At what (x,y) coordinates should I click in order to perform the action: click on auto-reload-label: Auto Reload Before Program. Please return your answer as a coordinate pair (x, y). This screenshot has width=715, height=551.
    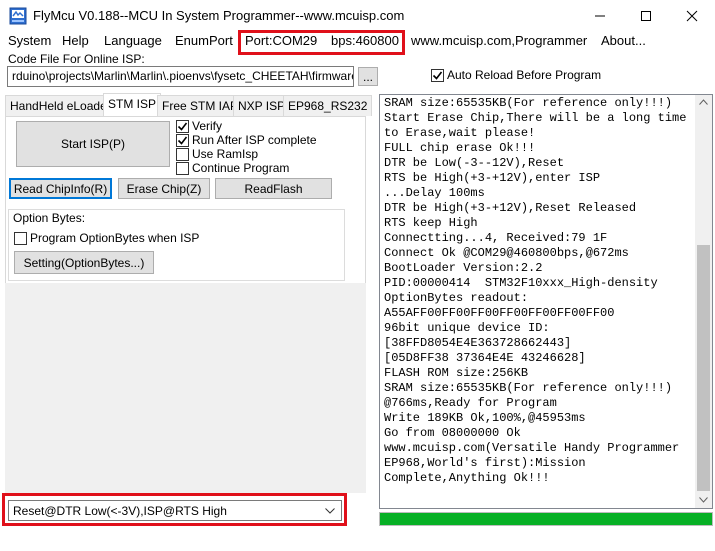
    Looking at the image, I should click on (524, 75).